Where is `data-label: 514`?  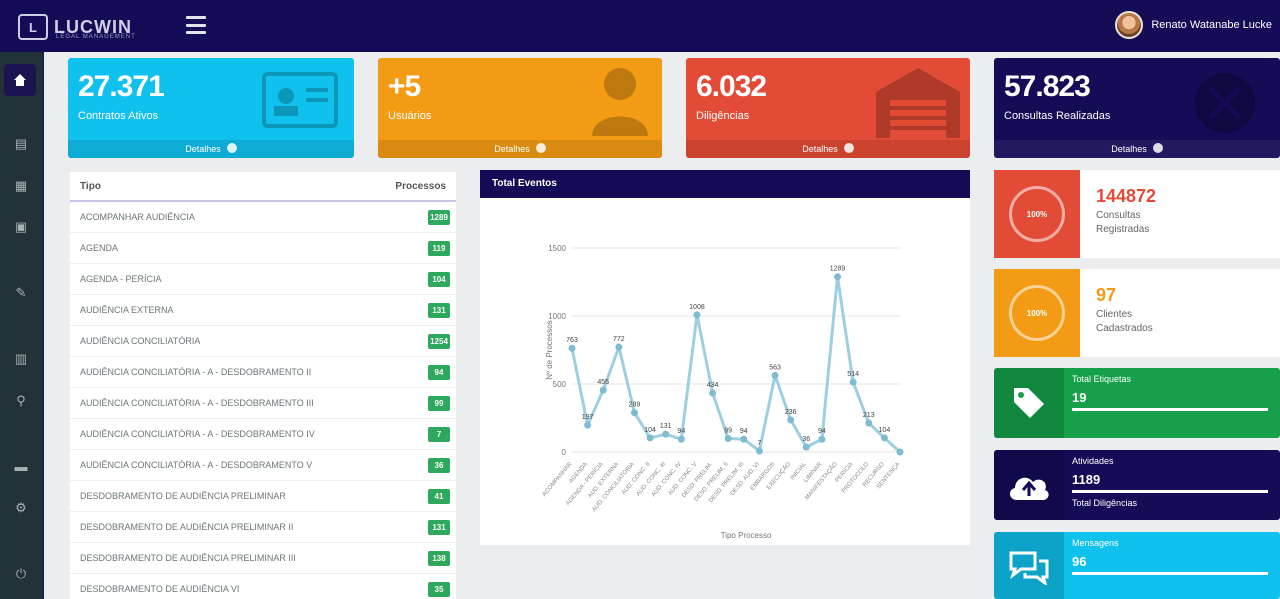
data-label: 514 is located at coordinates (853, 374).